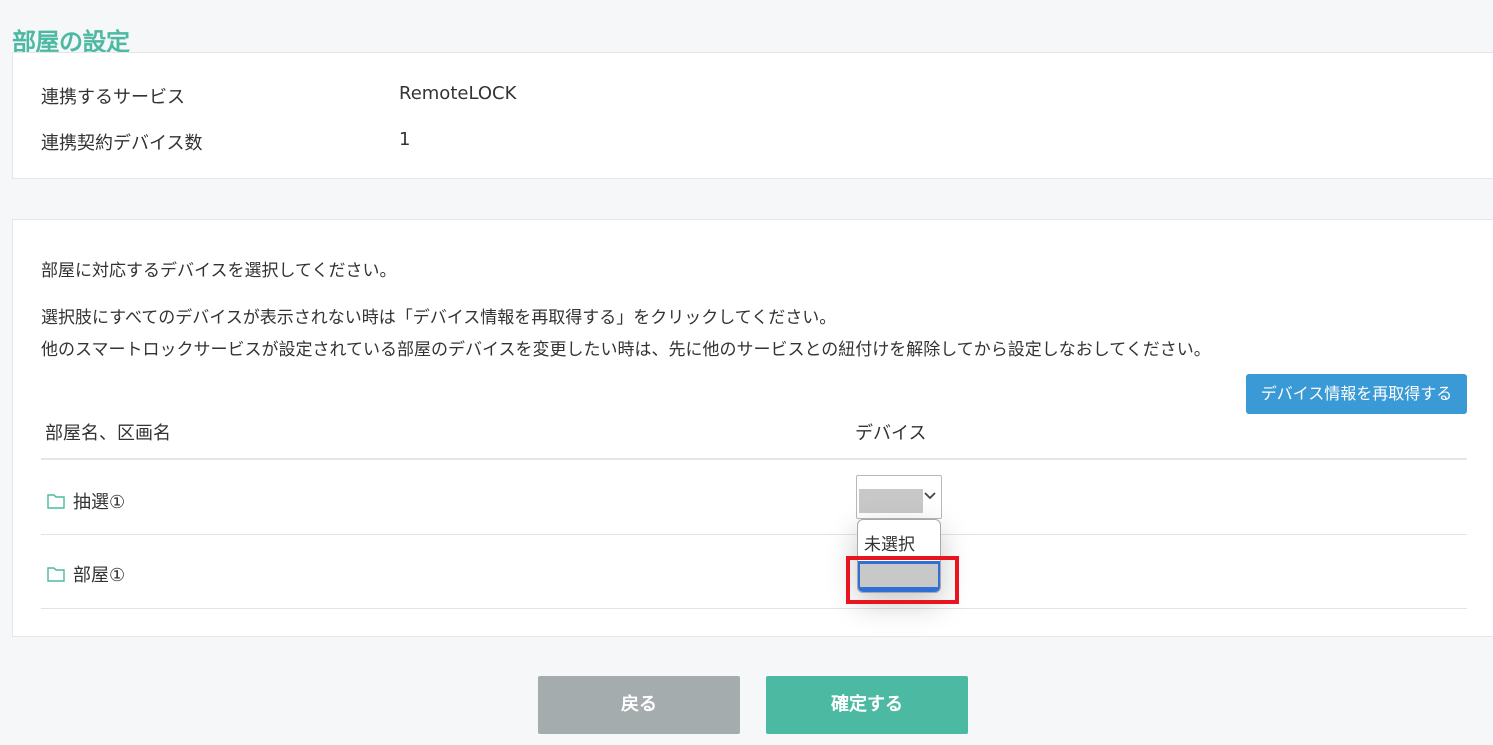  I want to click on dropdown-option-unselected: 未選択, so click(889, 542).